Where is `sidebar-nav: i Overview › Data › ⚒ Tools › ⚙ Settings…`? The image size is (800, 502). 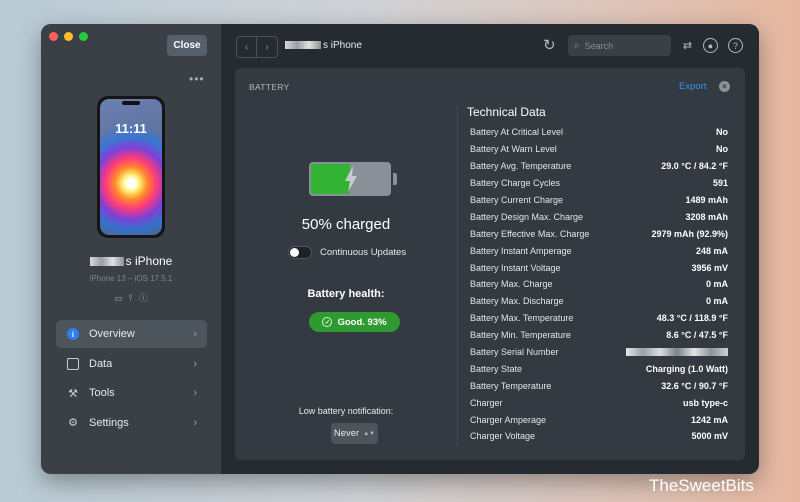 sidebar-nav: i Overview › Data › ⚒ Tools › ⚙ Settings… is located at coordinates (131, 379).